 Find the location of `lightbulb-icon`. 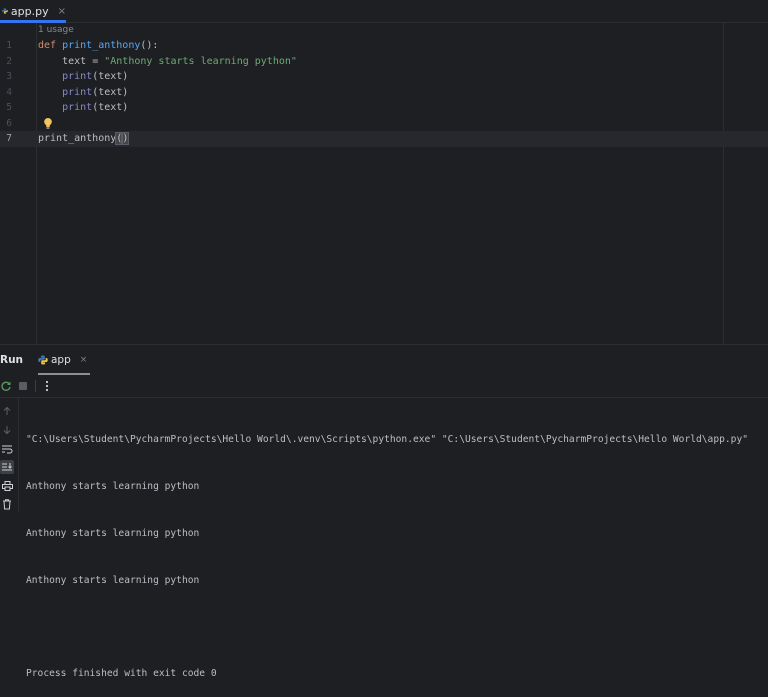

lightbulb-icon is located at coordinates (48, 123).